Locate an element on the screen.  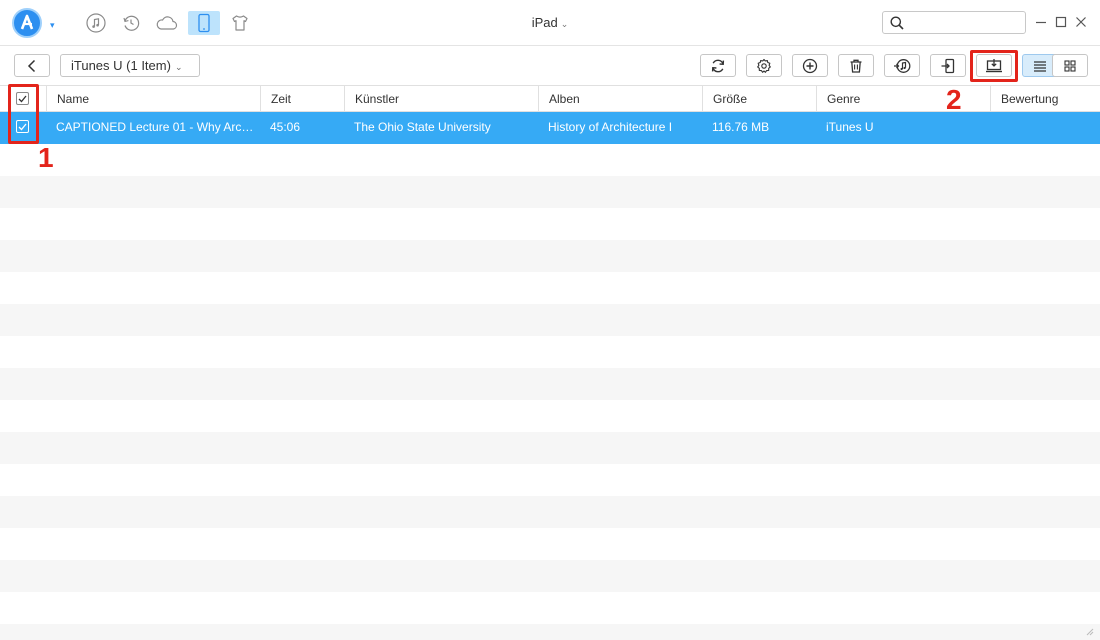
icloud-icon is located at coordinates (167, 23).